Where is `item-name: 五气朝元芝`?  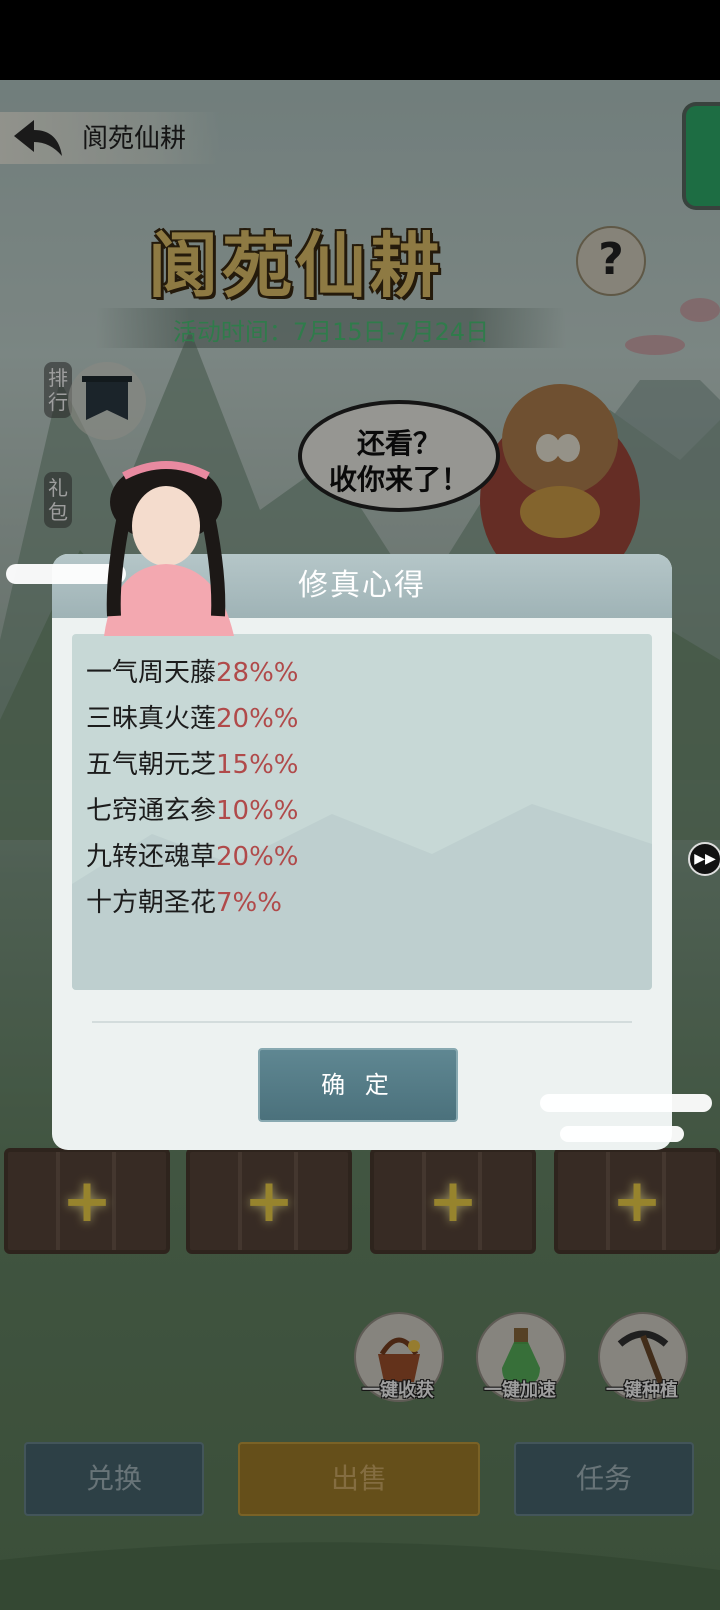 item-name: 五气朝元芝 is located at coordinates (151, 765).